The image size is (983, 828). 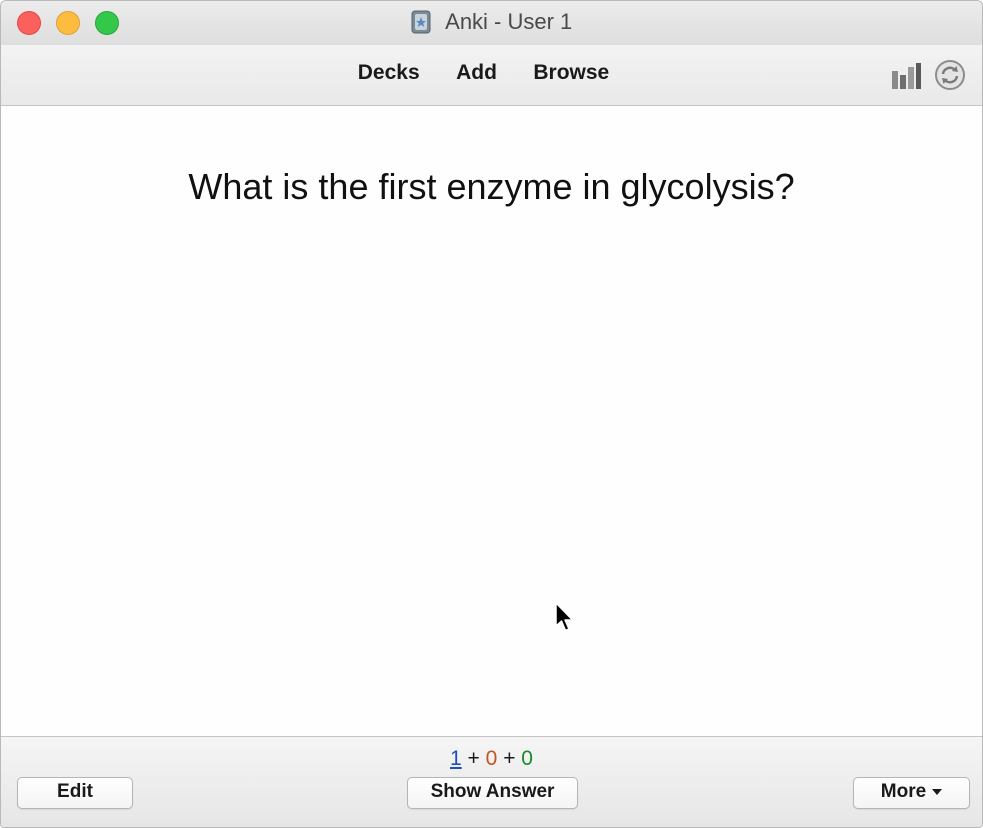 I want to click on show-answer-button: Show Answer, so click(x=492, y=793).